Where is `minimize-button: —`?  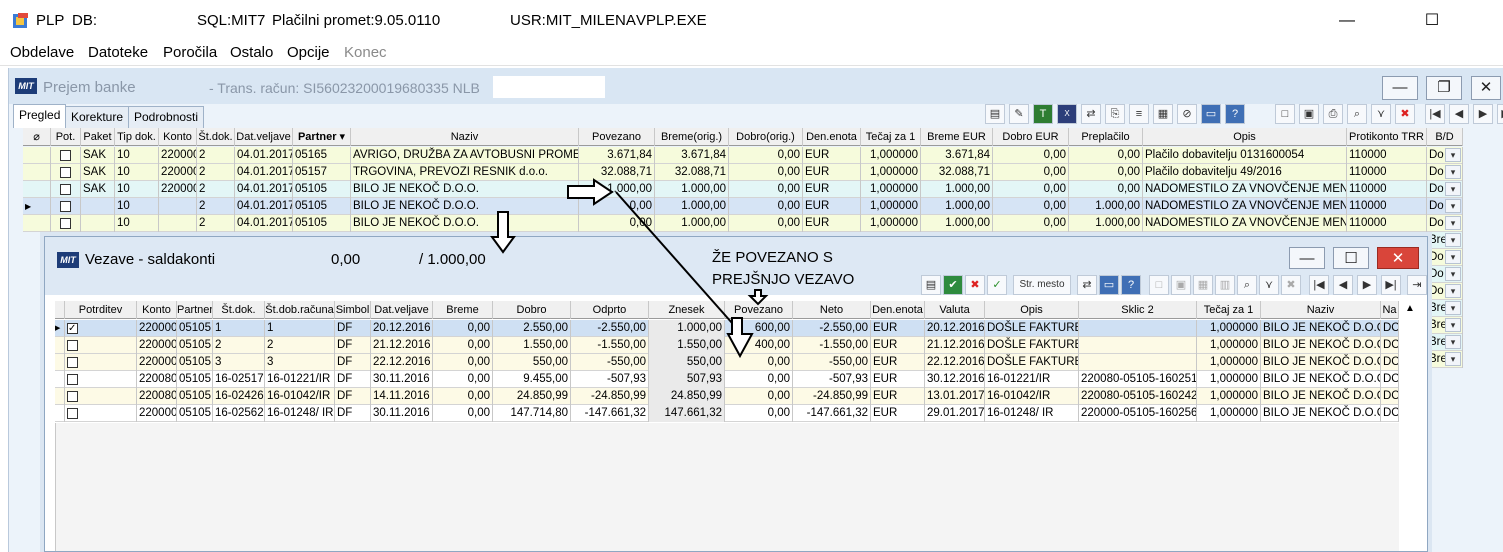
minimize-button: — is located at coordinates (1347, 21).